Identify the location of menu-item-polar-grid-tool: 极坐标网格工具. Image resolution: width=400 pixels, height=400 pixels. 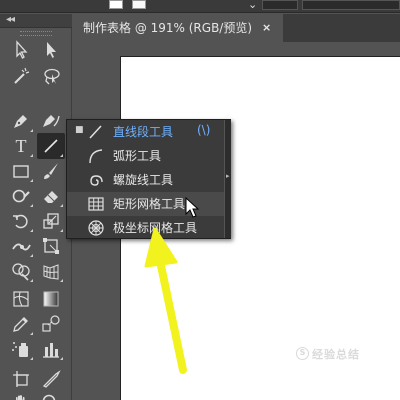
(145, 228).